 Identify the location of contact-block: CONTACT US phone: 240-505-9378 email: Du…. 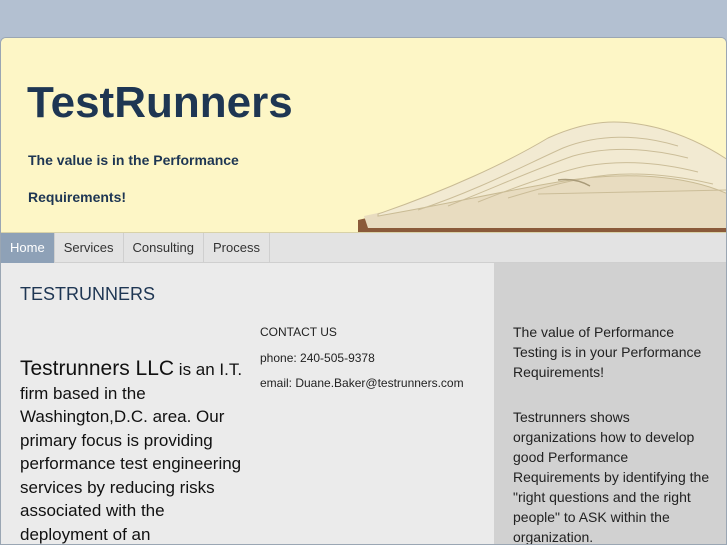
(362, 363).